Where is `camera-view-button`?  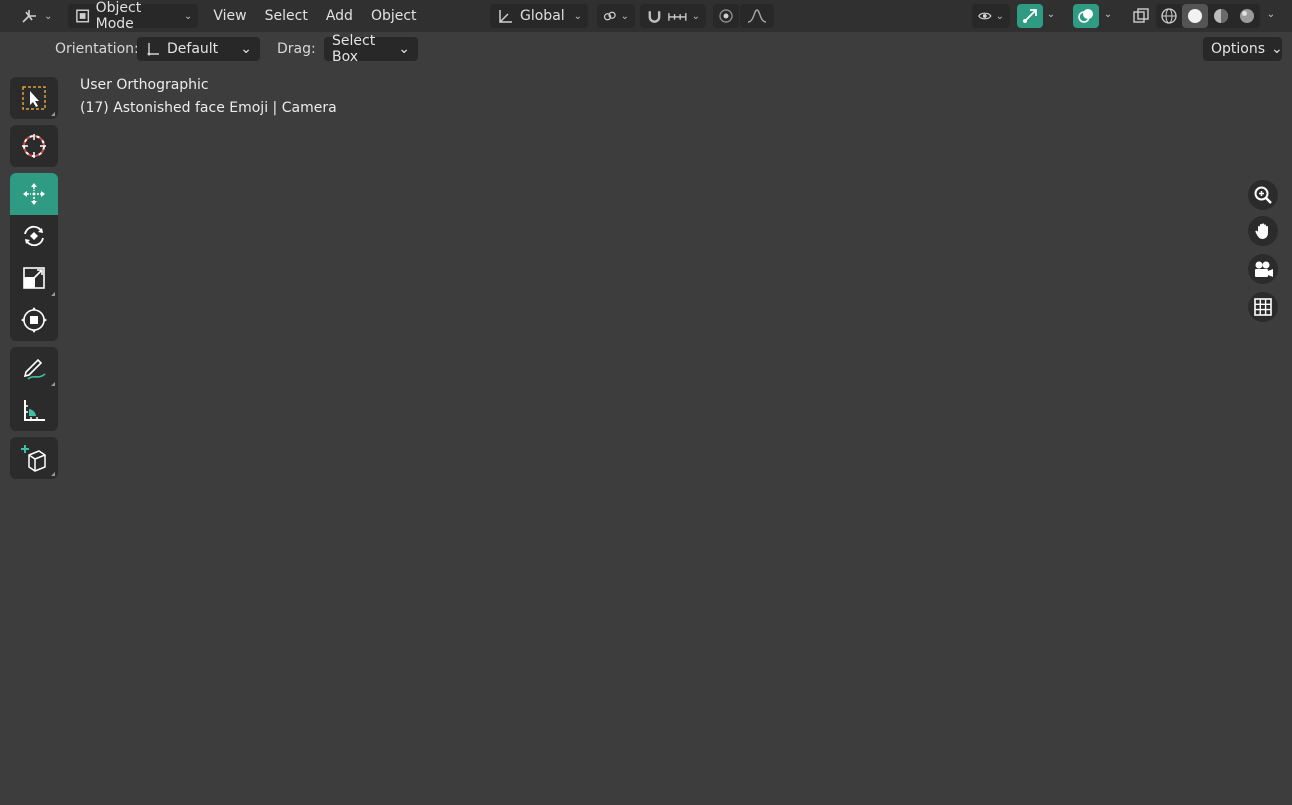 camera-view-button is located at coordinates (1263, 269).